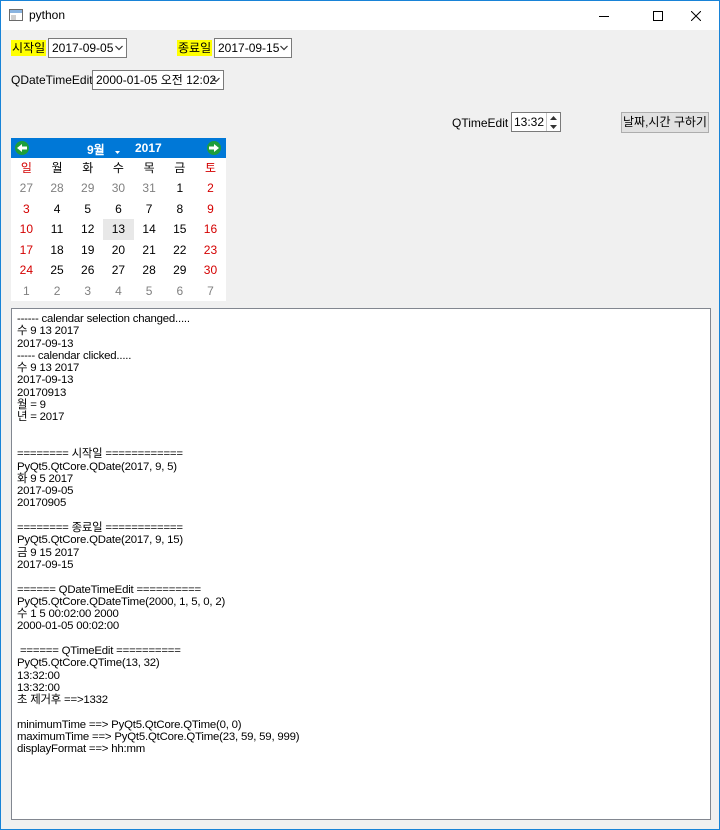  Describe the element at coordinates (100, 540) in the screenshot. I see `output-line: PyQt5.QtCore.QDate(2017, 9, 15)` at that location.